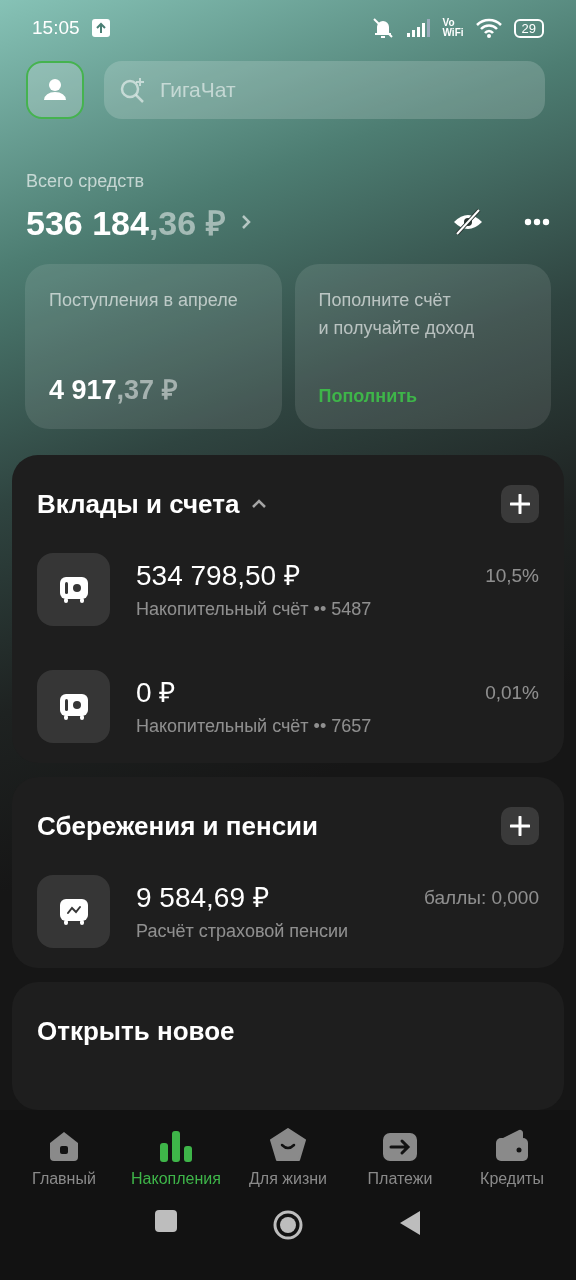  Describe the element at coordinates (422, 396) in the screenshot. I see `top-up-link: Пополнить` at that location.